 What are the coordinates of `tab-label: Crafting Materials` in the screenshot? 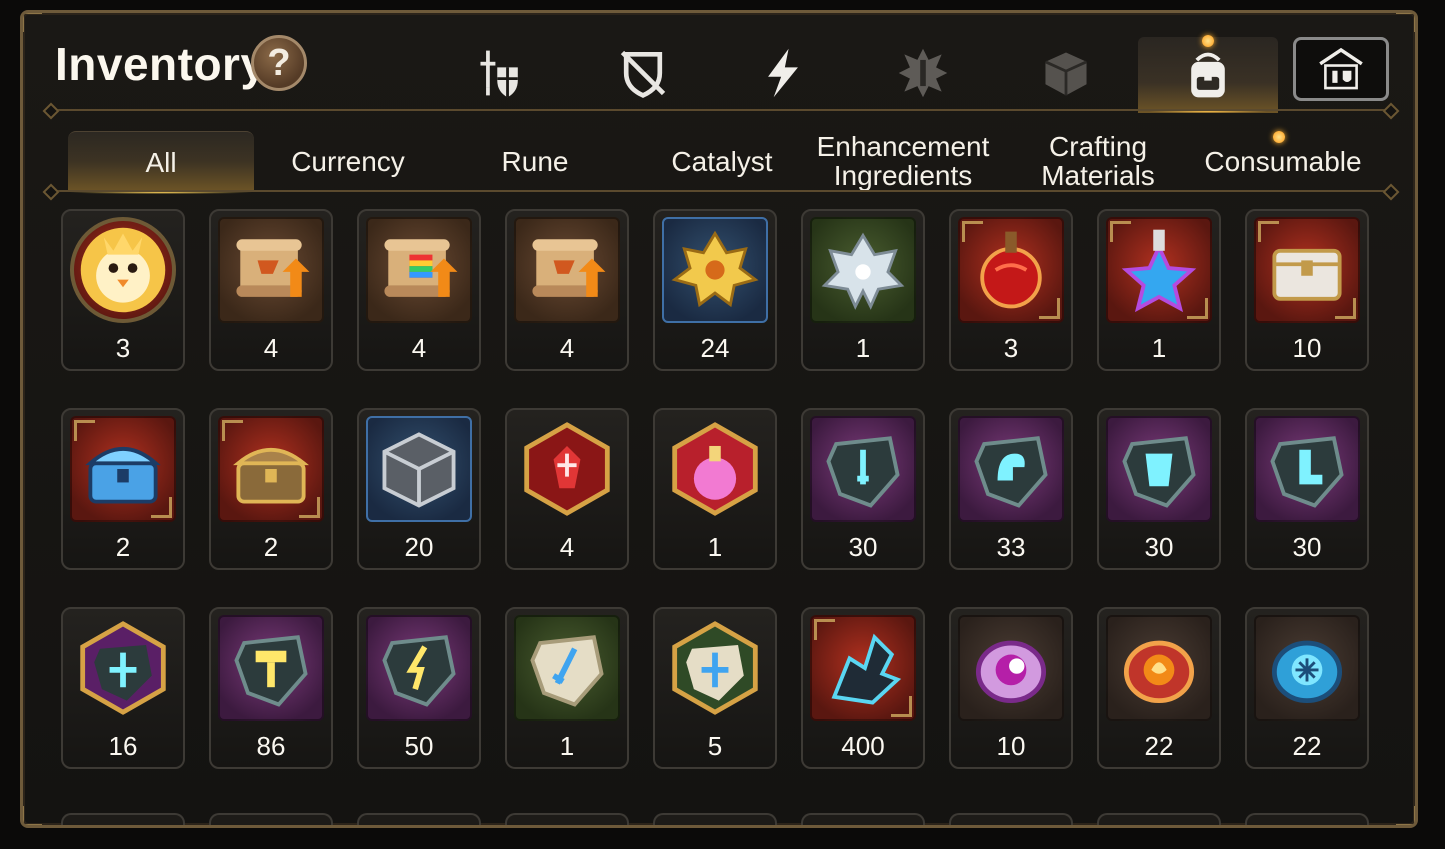 It's located at (1098, 161).